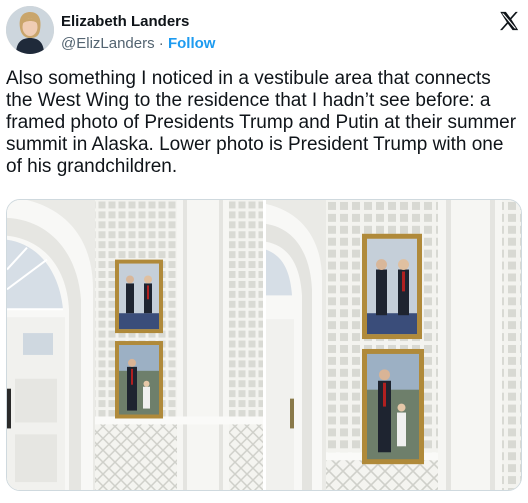 The image size is (528, 503). I want to click on author-name: Elizabeth Landers, so click(138, 22).